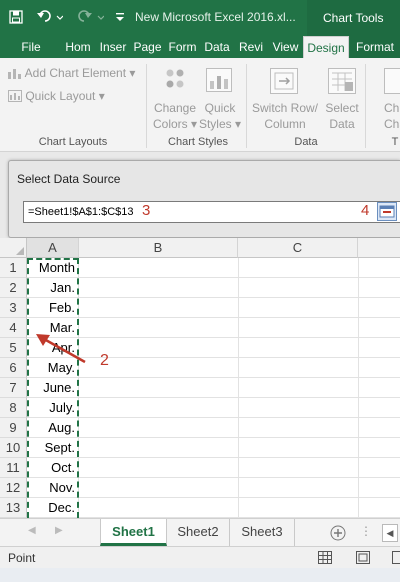 The height and width of the screenshot is (582, 400). Describe the element at coordinates (13, 248) in the screenshot. I see `select-all-button` at that location.